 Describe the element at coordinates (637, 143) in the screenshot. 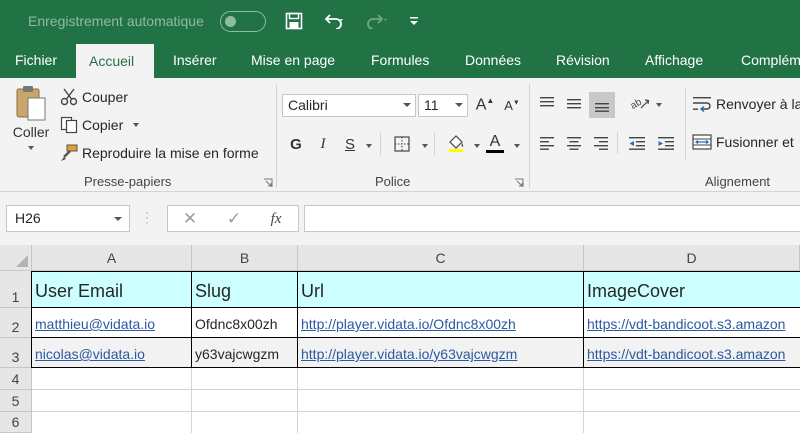

I see `decrease-indent-button` at that location.